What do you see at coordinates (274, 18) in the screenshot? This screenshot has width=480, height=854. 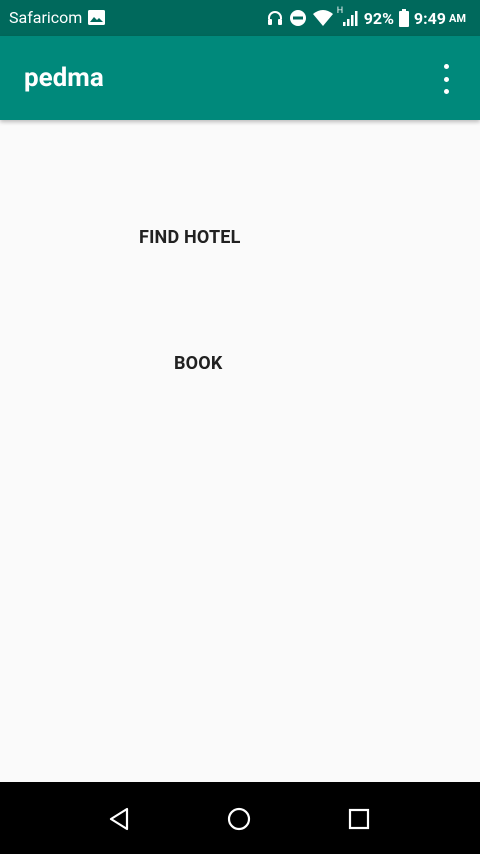 I see `headphones-icon` at bounding box center [274, 18].